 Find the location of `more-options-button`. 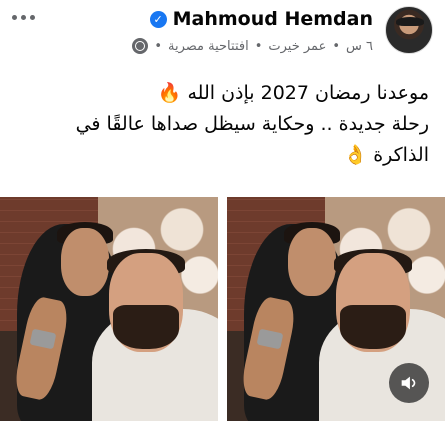

more-options-button is located at coordinates (27, 17).